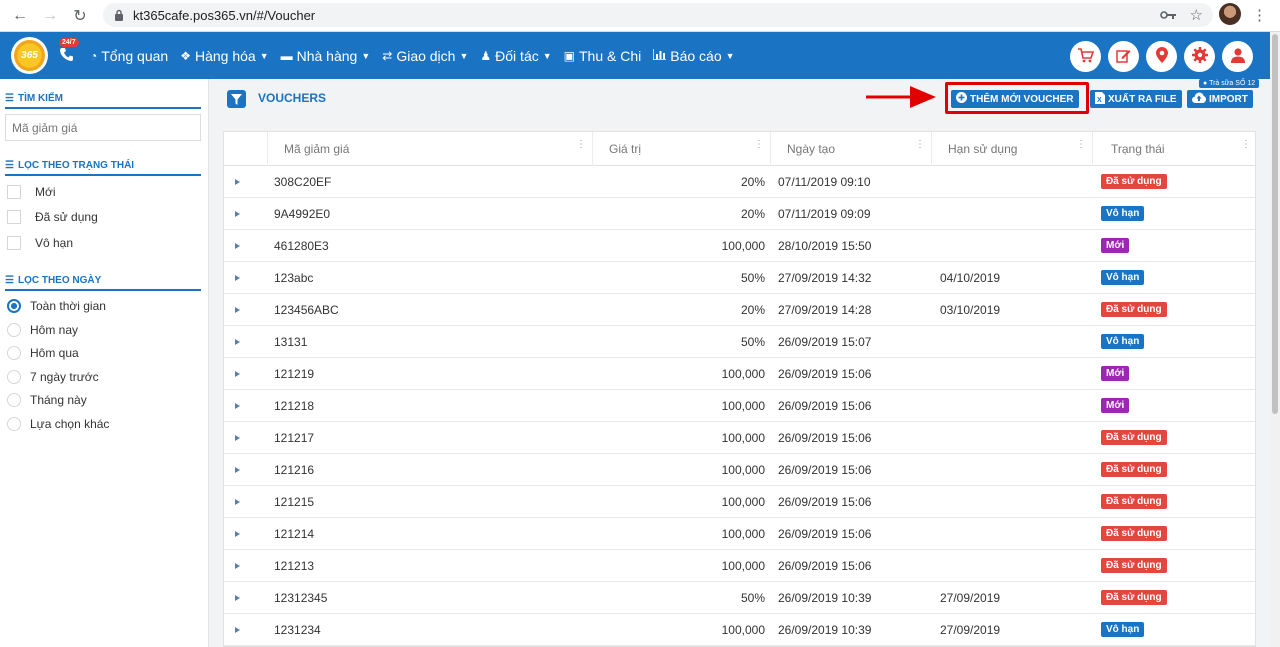 The height and width of the screenshot is (647, 1280). I want to click on column-header-han-su-dung: Hạn sử dụng ⋮, so click(1012, 149).